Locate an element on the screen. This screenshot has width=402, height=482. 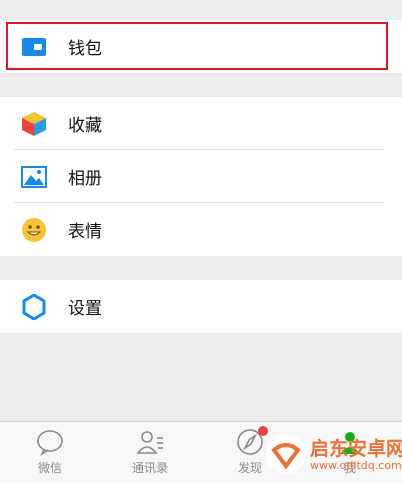
menu-item-label: 设置 is located at coordinates (85, 309).